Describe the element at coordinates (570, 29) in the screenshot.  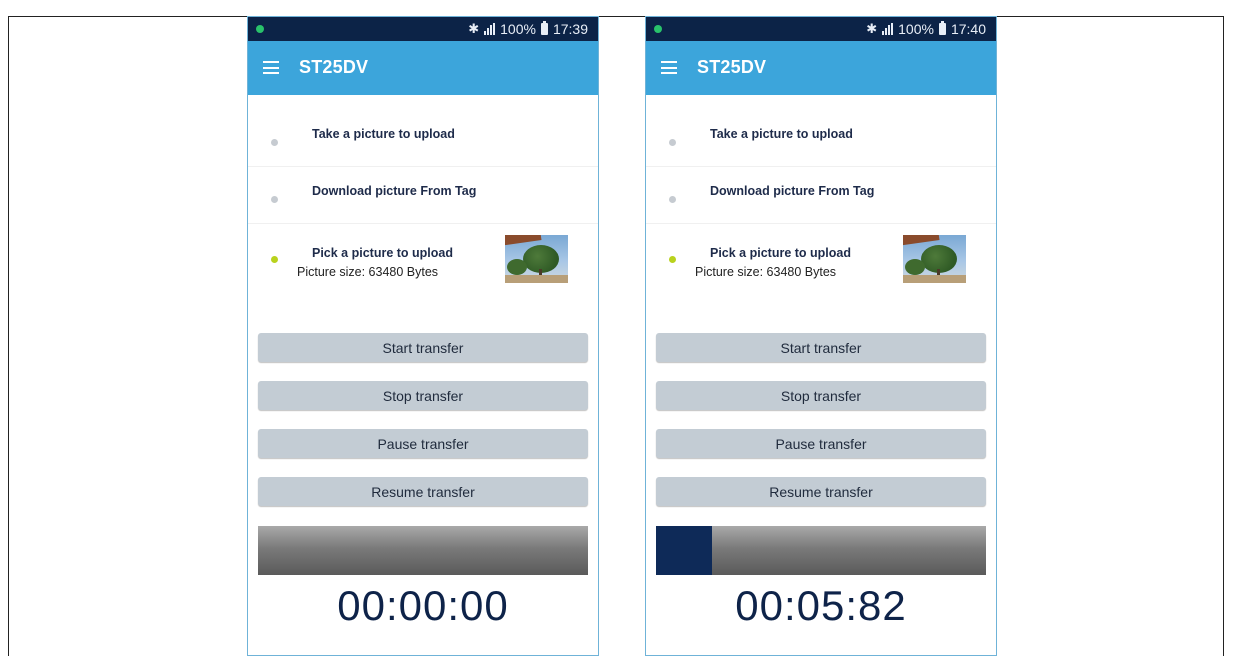
I see `status-time: 17:39` at that location.